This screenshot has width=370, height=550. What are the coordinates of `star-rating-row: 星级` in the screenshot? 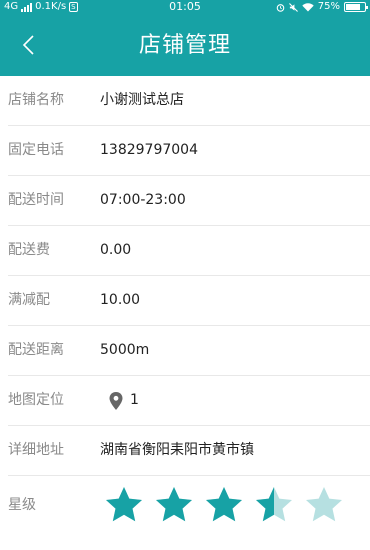 It's located at (189, 505).